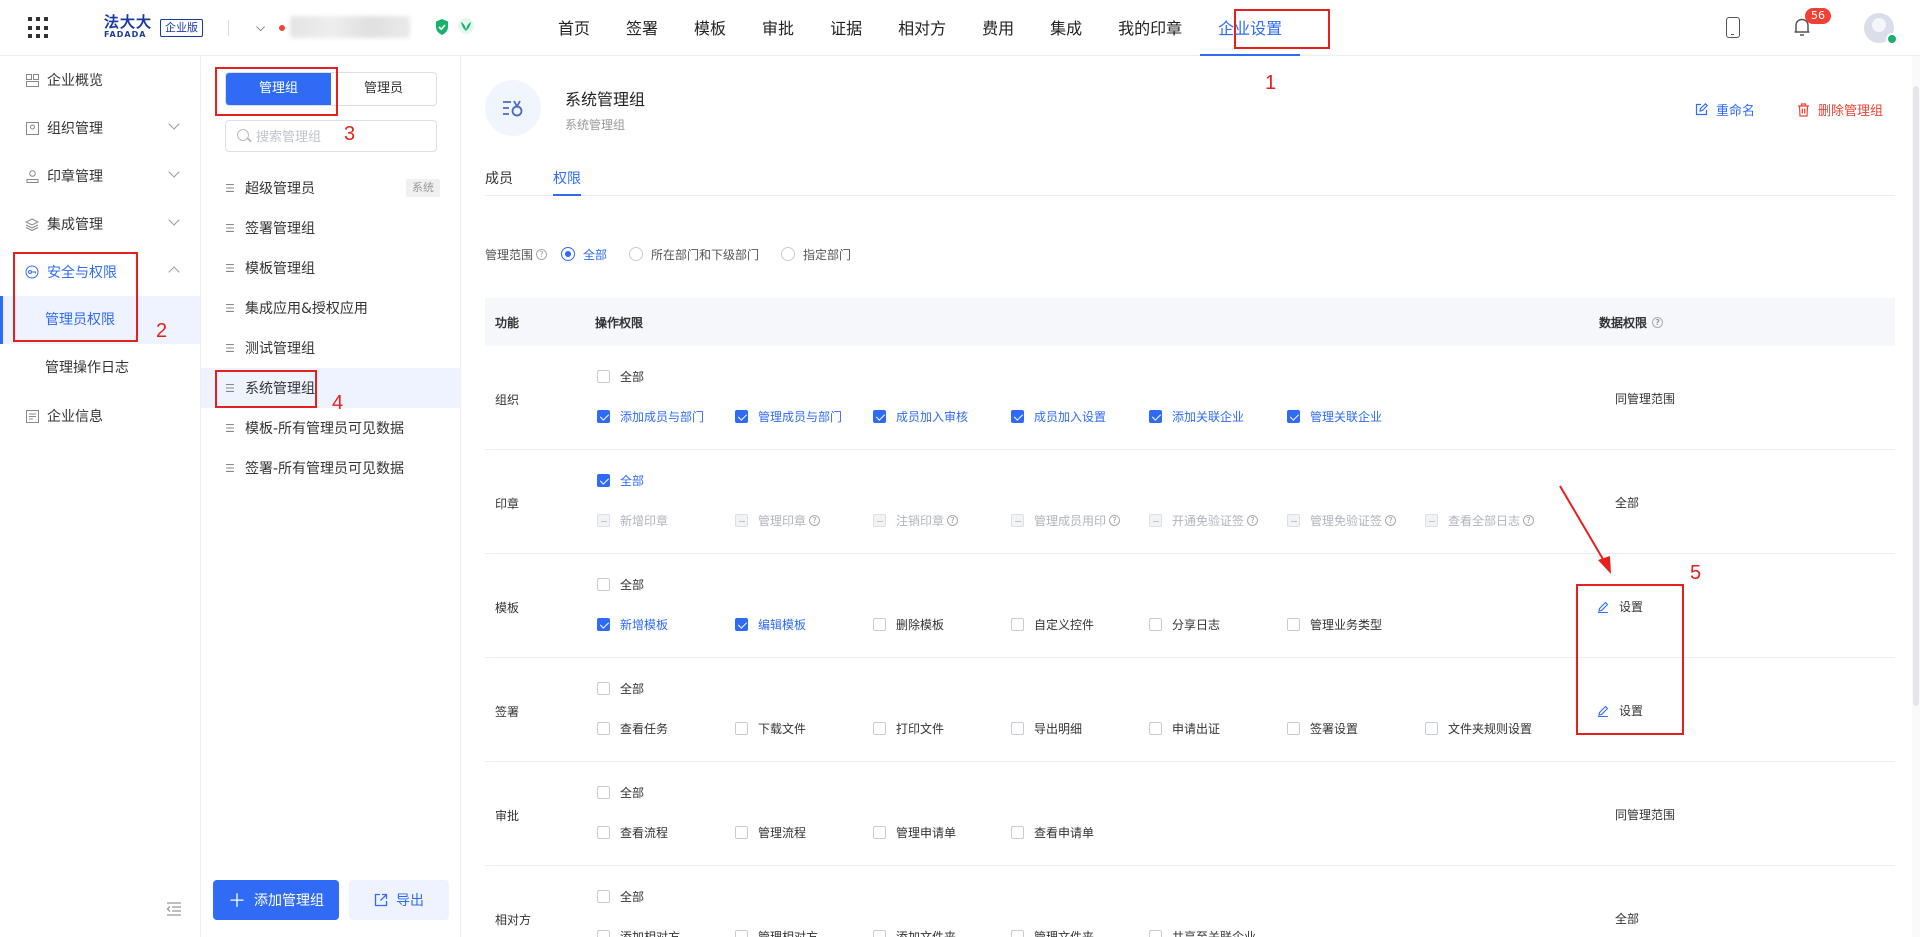 This screenshot has height=937, width=1920. Describe the element at coordinates (1218, 624) in the screenshot. I see `permission-checkbox: 分享日志` at that location.